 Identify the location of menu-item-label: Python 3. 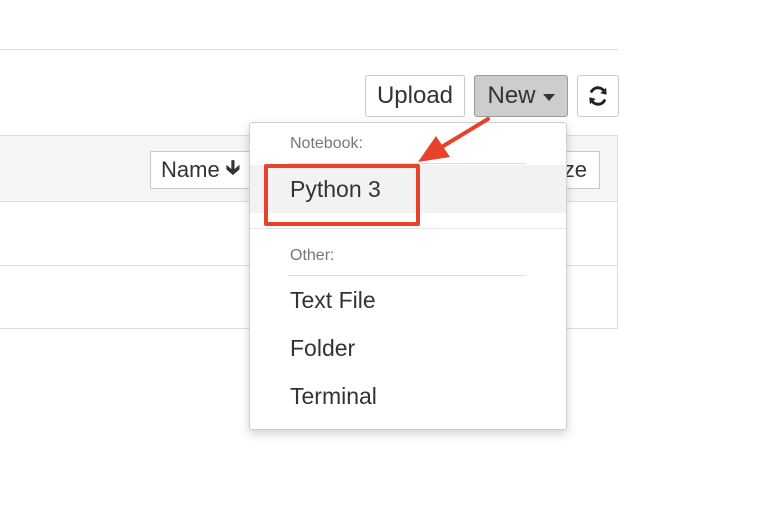
(335, 188).